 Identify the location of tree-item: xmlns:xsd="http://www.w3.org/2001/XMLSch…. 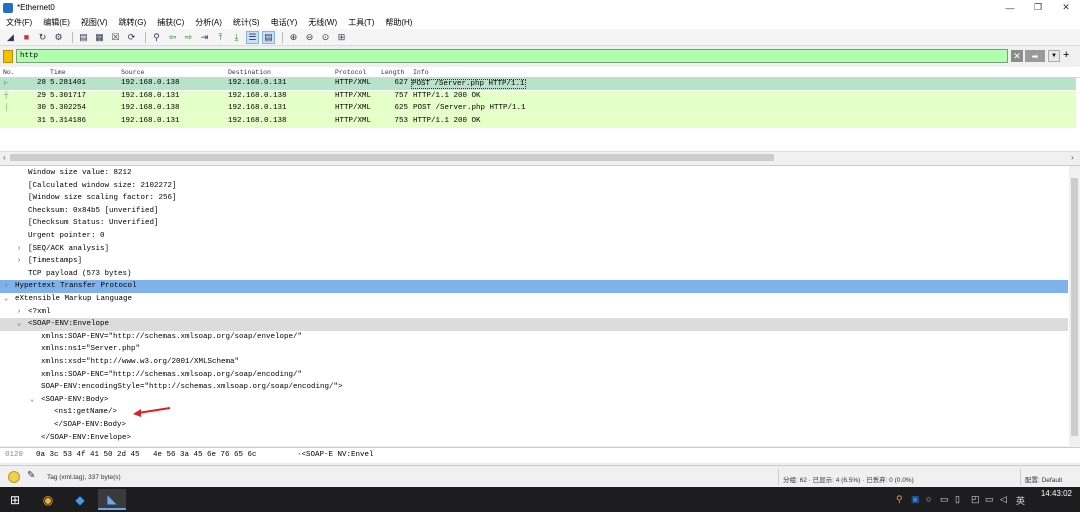
(534, 362).